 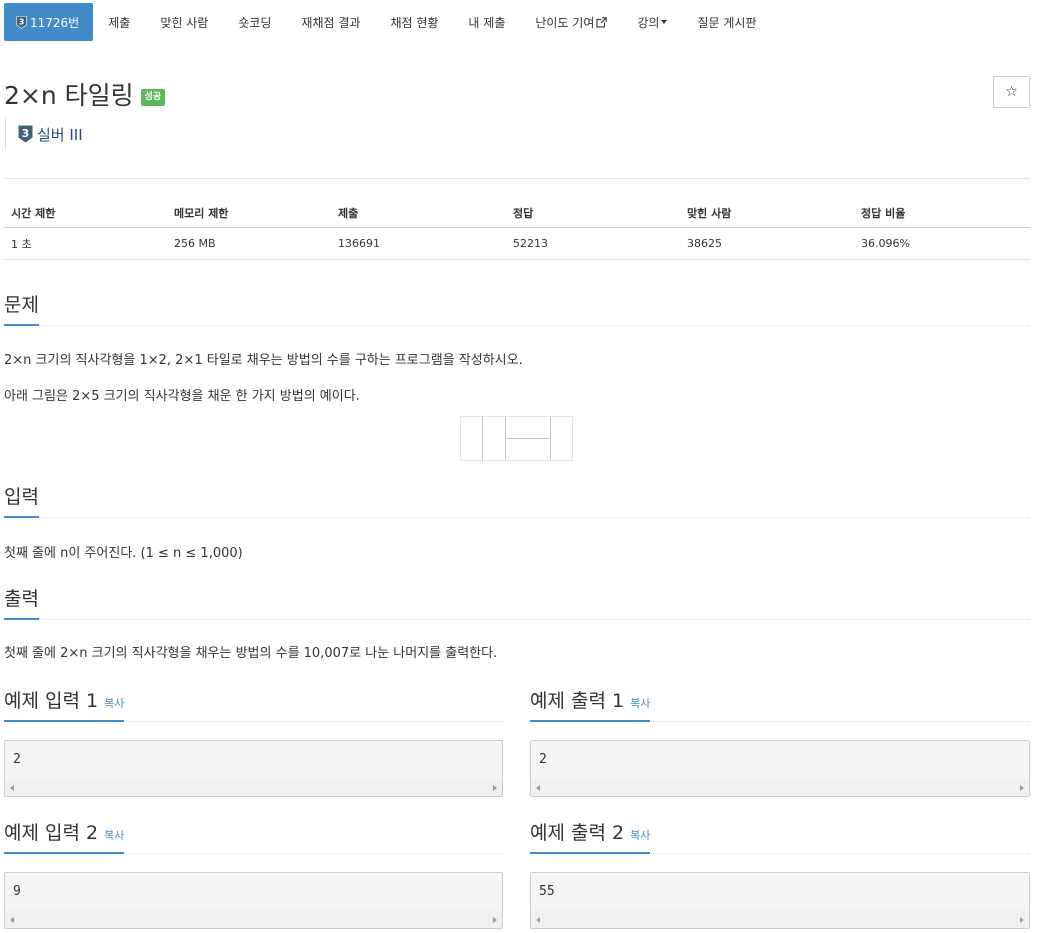 I want to click on problem-description-2: 아래 그림은 2×5 크기의 직사각형을 채운 한 가지 방법의 예이다., so click(x=182, y=396).